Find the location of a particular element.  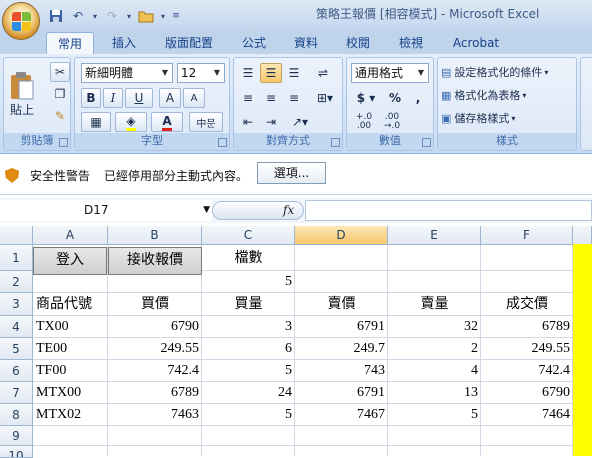

increase-decimal-button: +.0 .00 is located at coordinates (364, 122).